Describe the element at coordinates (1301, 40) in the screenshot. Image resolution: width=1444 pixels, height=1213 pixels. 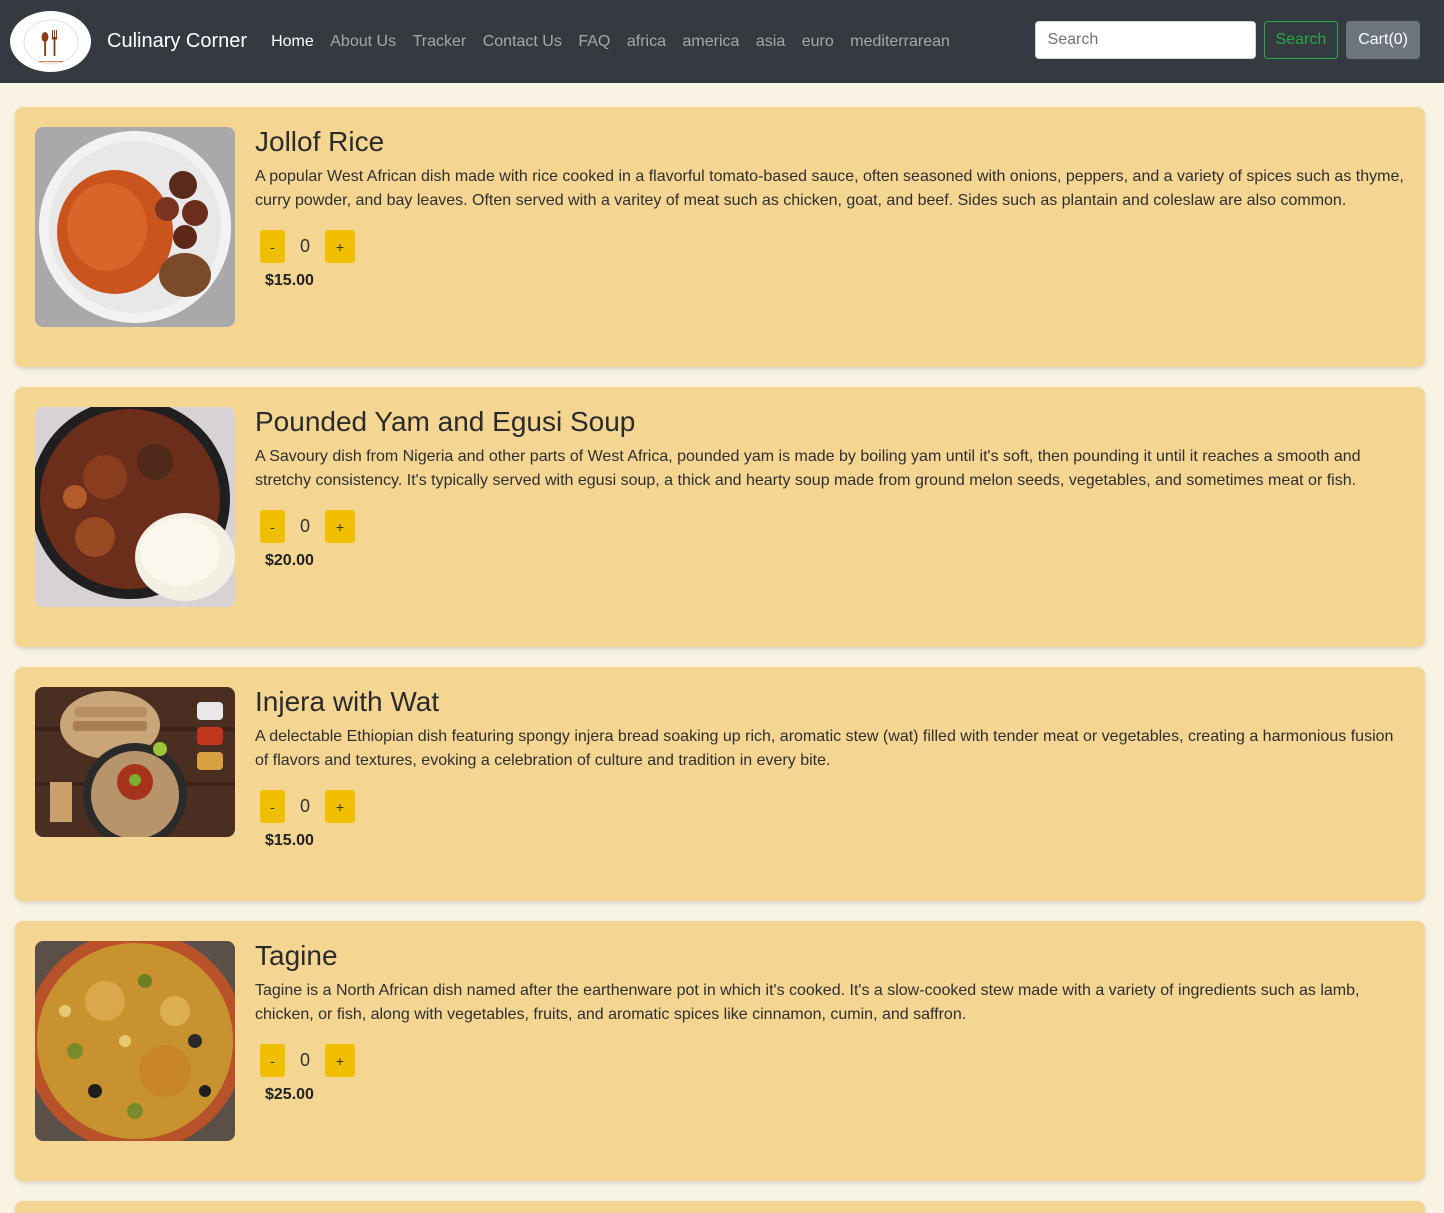
I see `search-button: Search` at that location.